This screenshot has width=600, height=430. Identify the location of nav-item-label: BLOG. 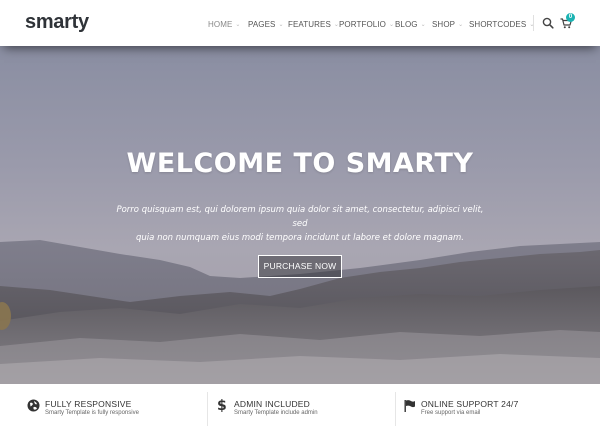
(406, 24).